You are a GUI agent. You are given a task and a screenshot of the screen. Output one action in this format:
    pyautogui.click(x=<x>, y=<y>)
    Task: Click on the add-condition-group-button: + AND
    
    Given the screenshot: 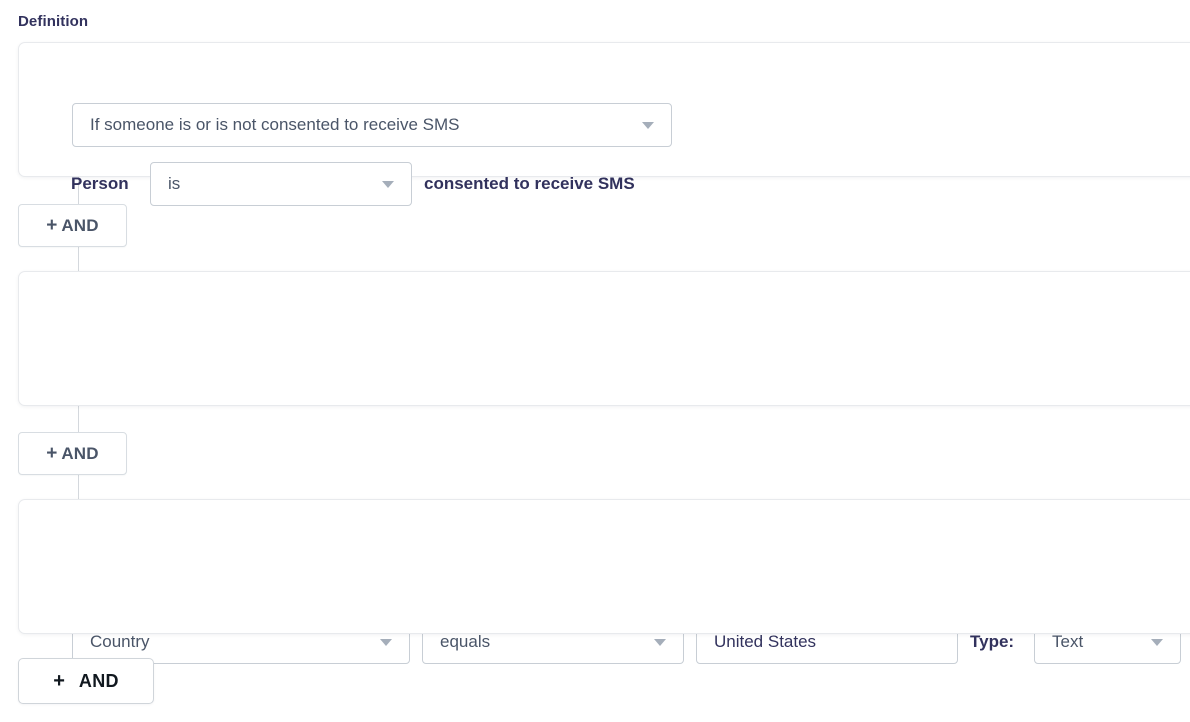 What is the action you would take?
    pyautogui.click(x=86, y=681)
    